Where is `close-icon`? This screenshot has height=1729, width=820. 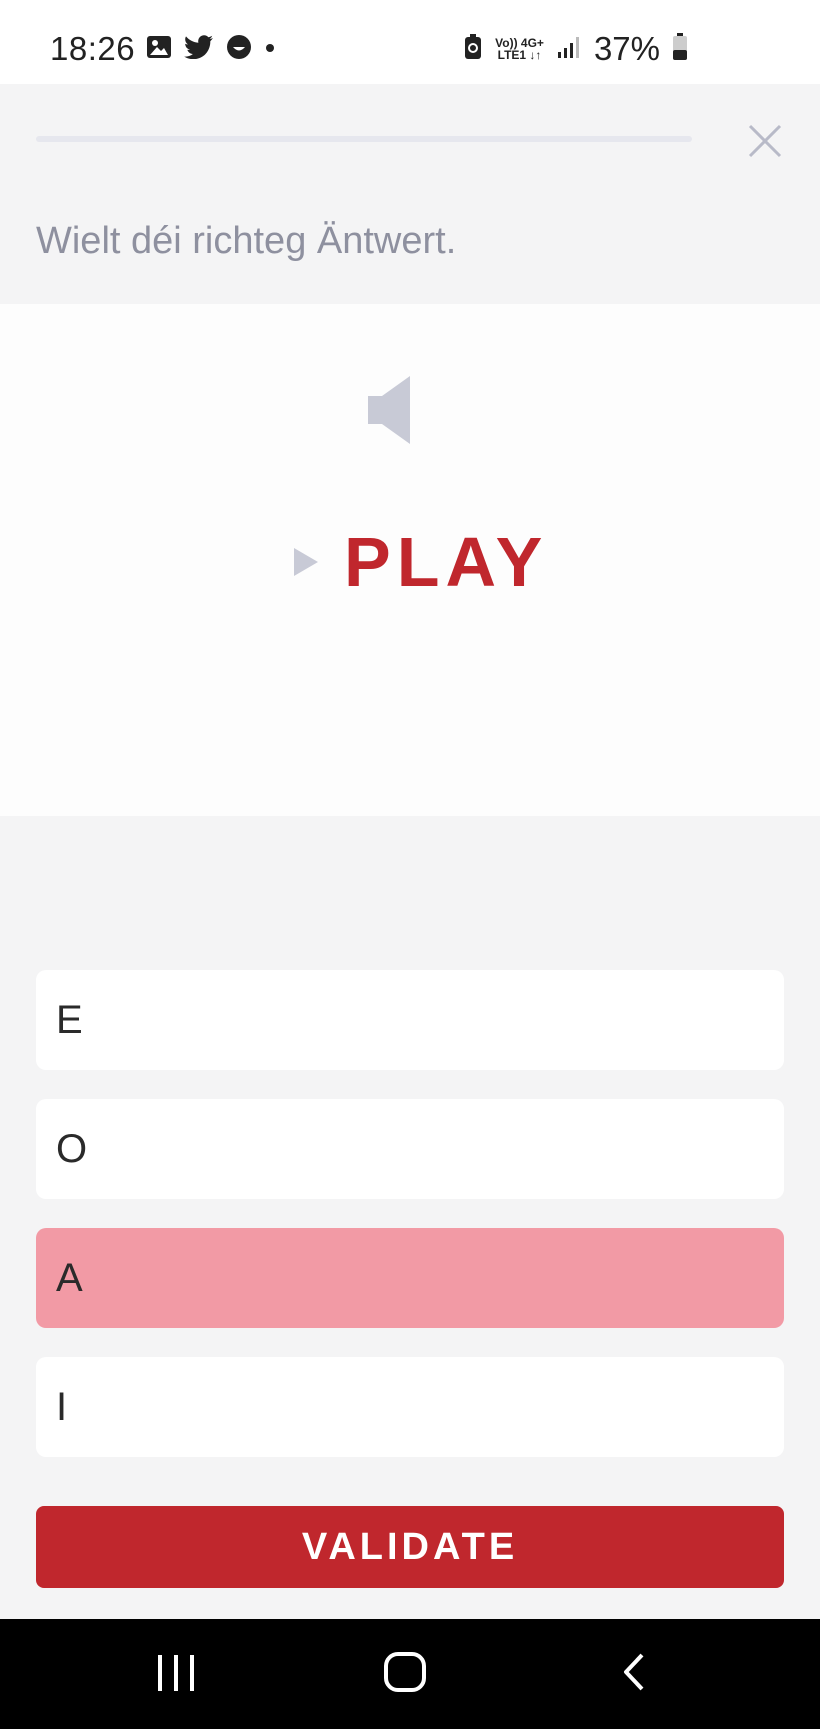
close-icon is located at coordinates (765, 141).